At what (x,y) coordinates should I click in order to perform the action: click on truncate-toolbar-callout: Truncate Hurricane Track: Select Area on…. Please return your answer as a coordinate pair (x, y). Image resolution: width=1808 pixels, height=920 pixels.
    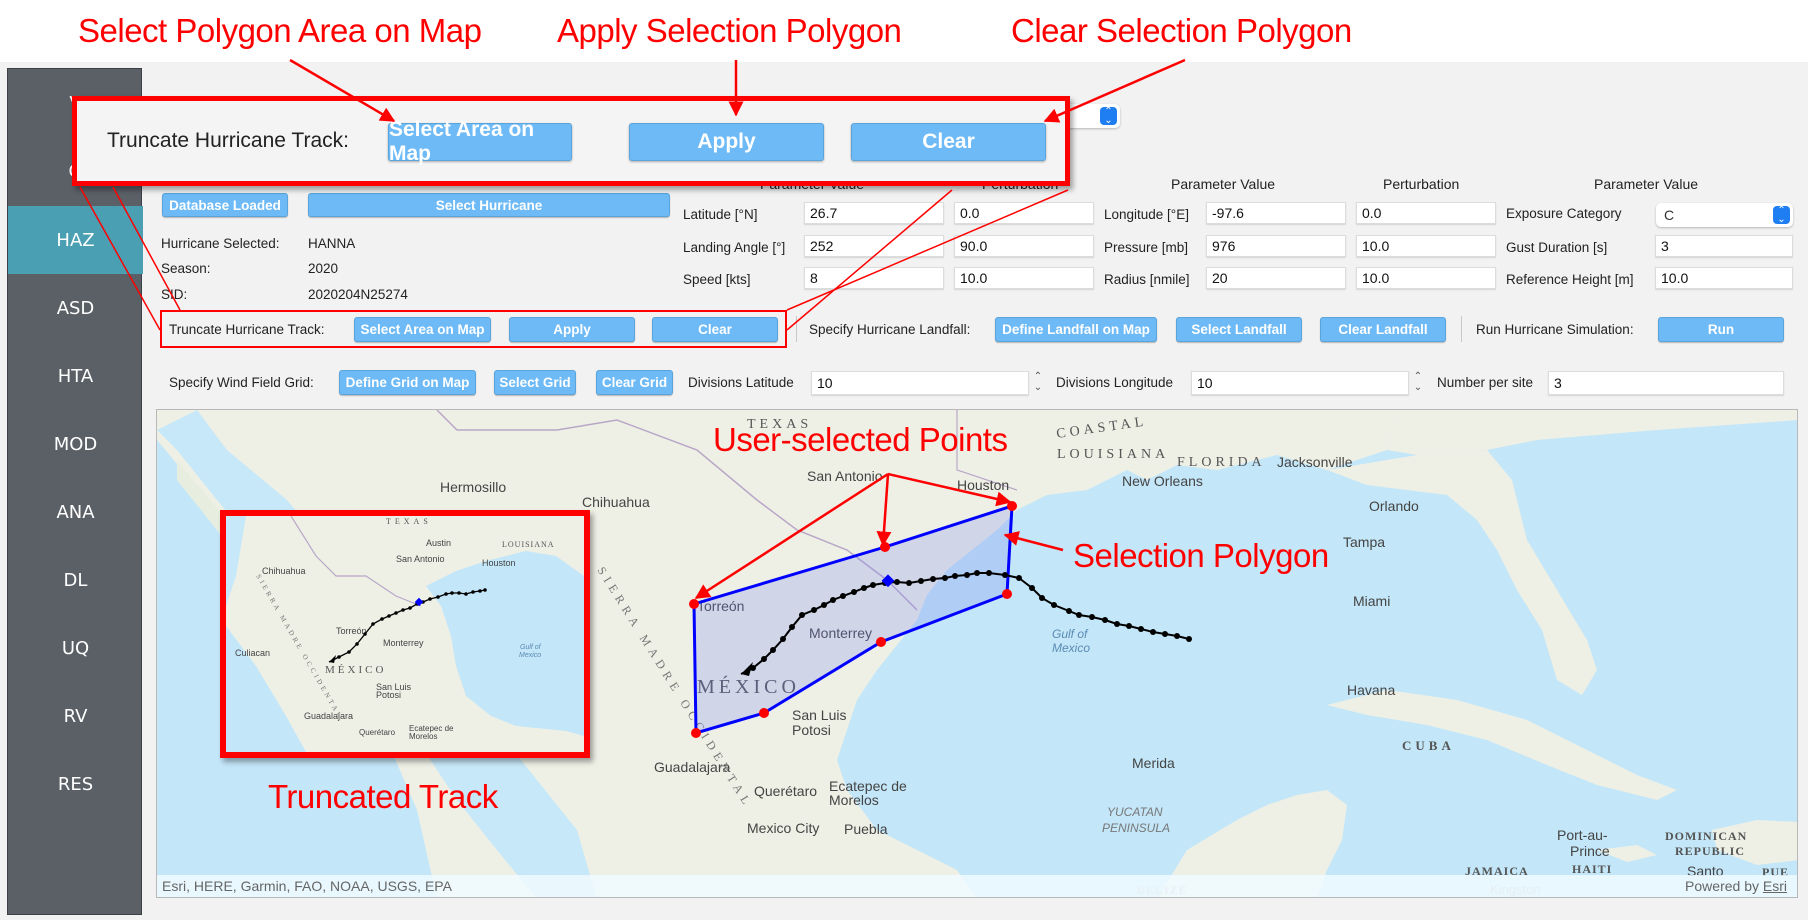
    Looking at the image, I should click on (571, 141).